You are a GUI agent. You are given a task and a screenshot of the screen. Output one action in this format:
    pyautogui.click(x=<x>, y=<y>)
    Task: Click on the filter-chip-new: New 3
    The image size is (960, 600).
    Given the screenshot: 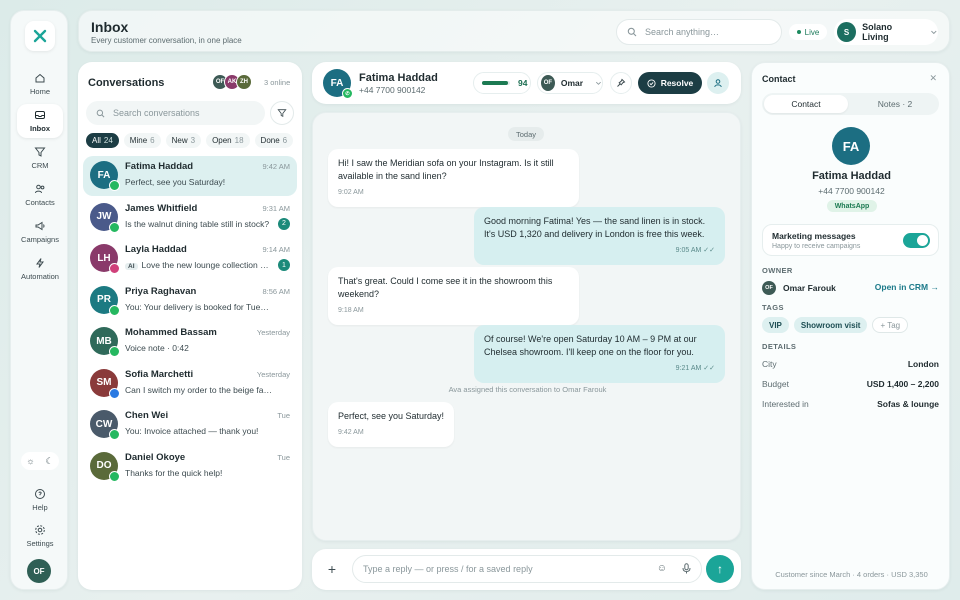 What is the action you would take?
    pyautogui.click(x=183, y=140)
    